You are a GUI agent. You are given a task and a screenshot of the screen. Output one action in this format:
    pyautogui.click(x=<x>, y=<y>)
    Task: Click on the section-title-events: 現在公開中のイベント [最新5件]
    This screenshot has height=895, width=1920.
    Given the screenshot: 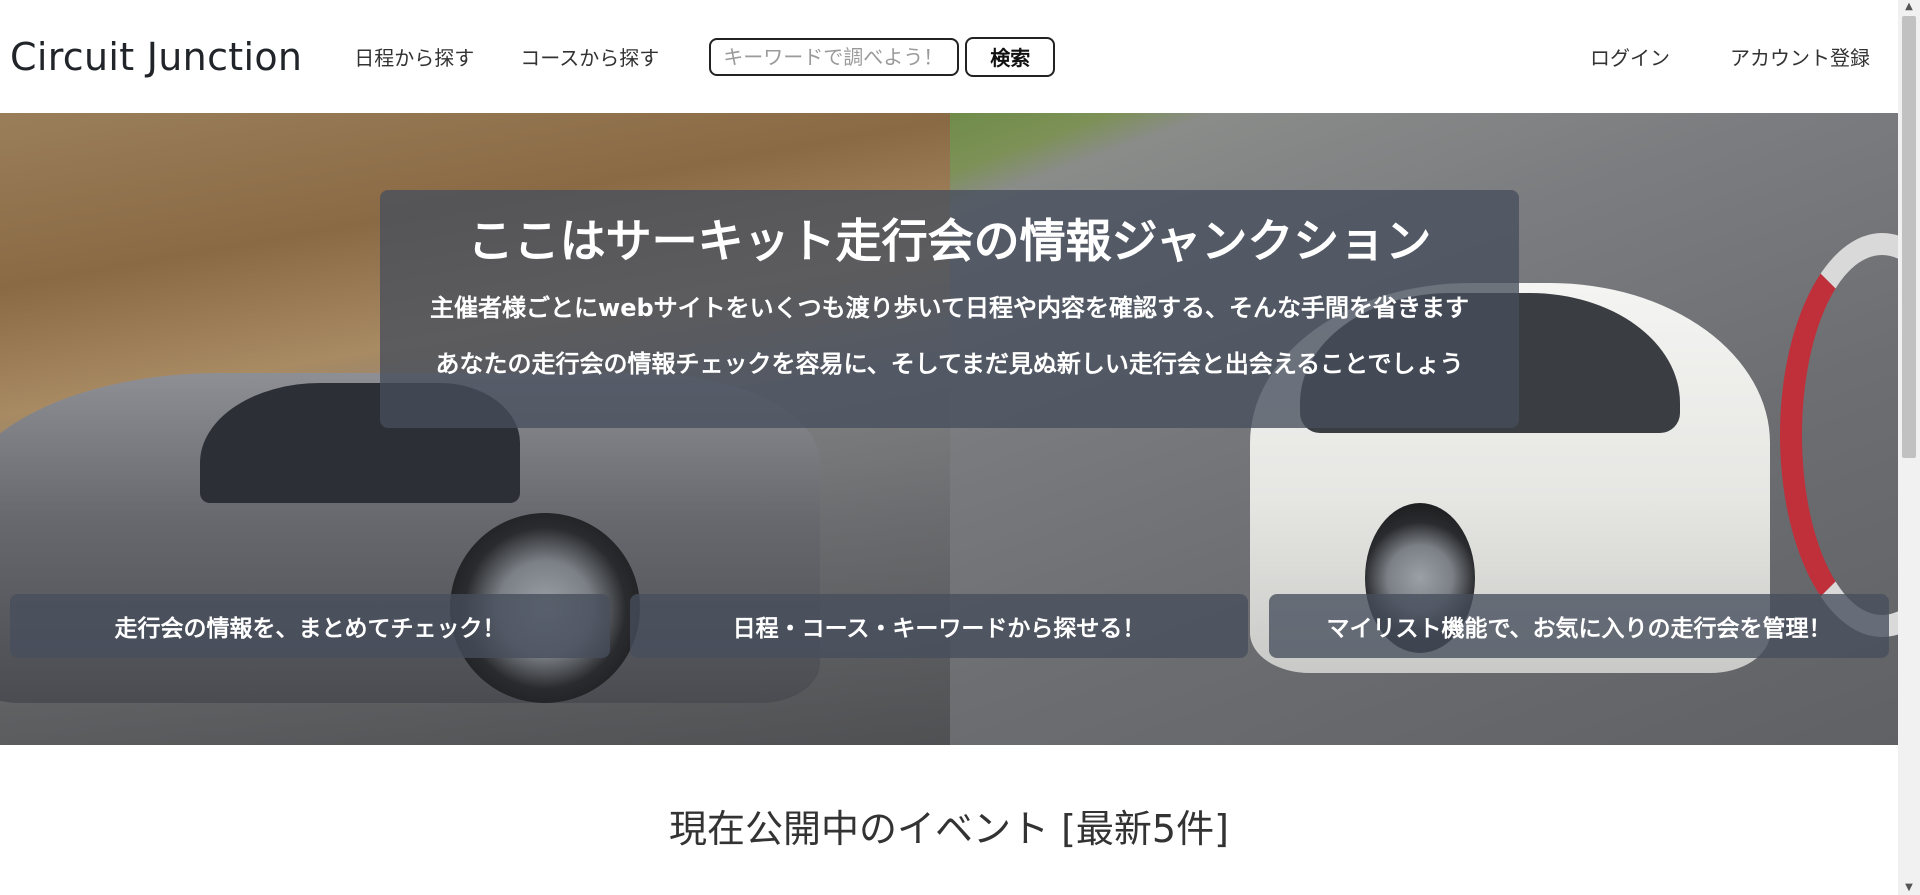 What is the action you would take?
    pyautogui.click(x=949, y=829)
    